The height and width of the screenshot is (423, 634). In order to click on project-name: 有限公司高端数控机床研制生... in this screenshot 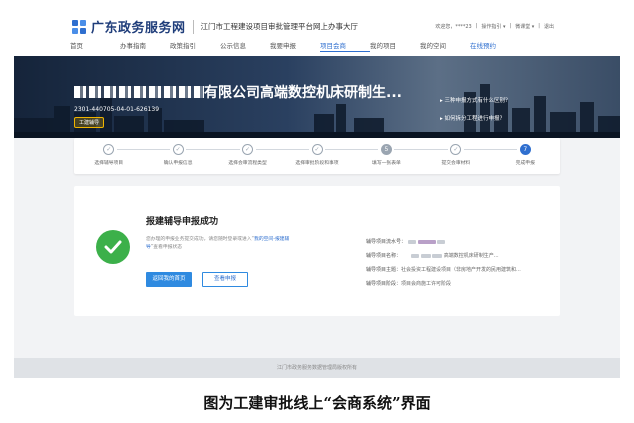, I will do `click(254, 92)`.